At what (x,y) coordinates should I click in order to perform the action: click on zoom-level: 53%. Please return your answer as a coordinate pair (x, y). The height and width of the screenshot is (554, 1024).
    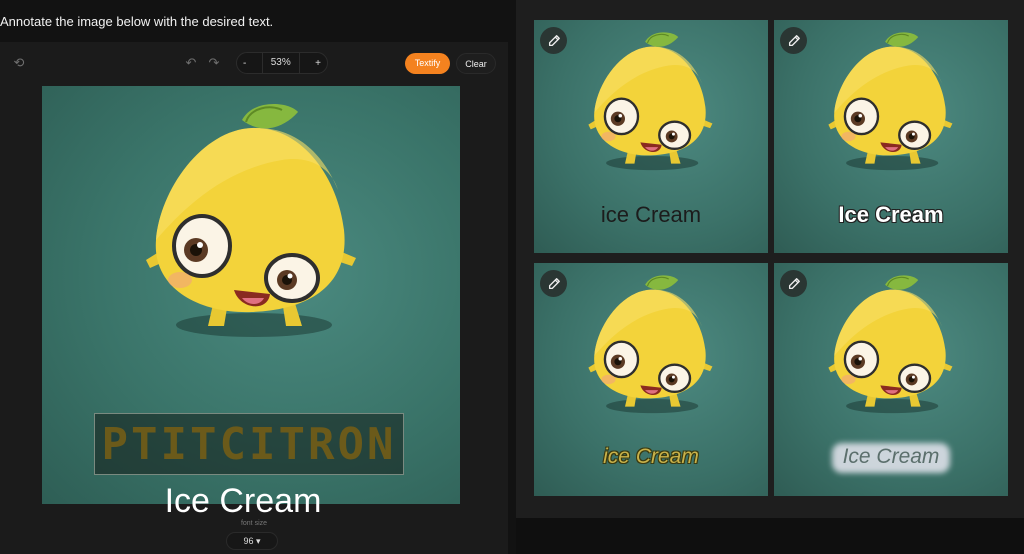
    Looking at the image, I should click on (280, 63).